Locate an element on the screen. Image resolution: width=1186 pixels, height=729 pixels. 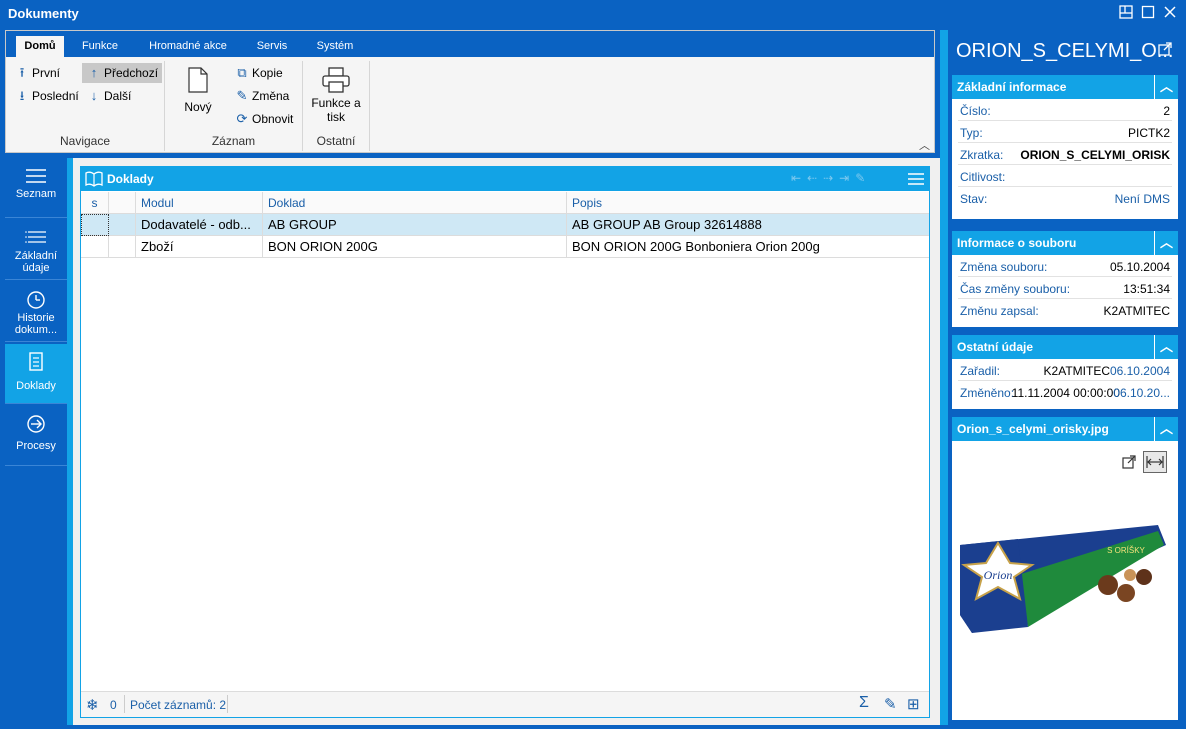
maximize-icon is located at coordinates (1148, 13).